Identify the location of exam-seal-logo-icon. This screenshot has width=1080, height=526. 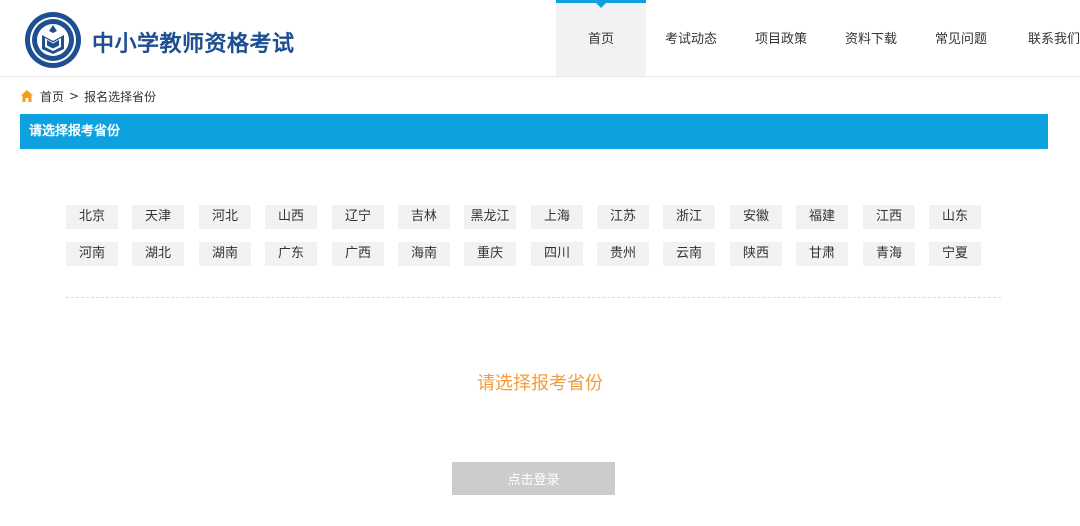
(53, 40).